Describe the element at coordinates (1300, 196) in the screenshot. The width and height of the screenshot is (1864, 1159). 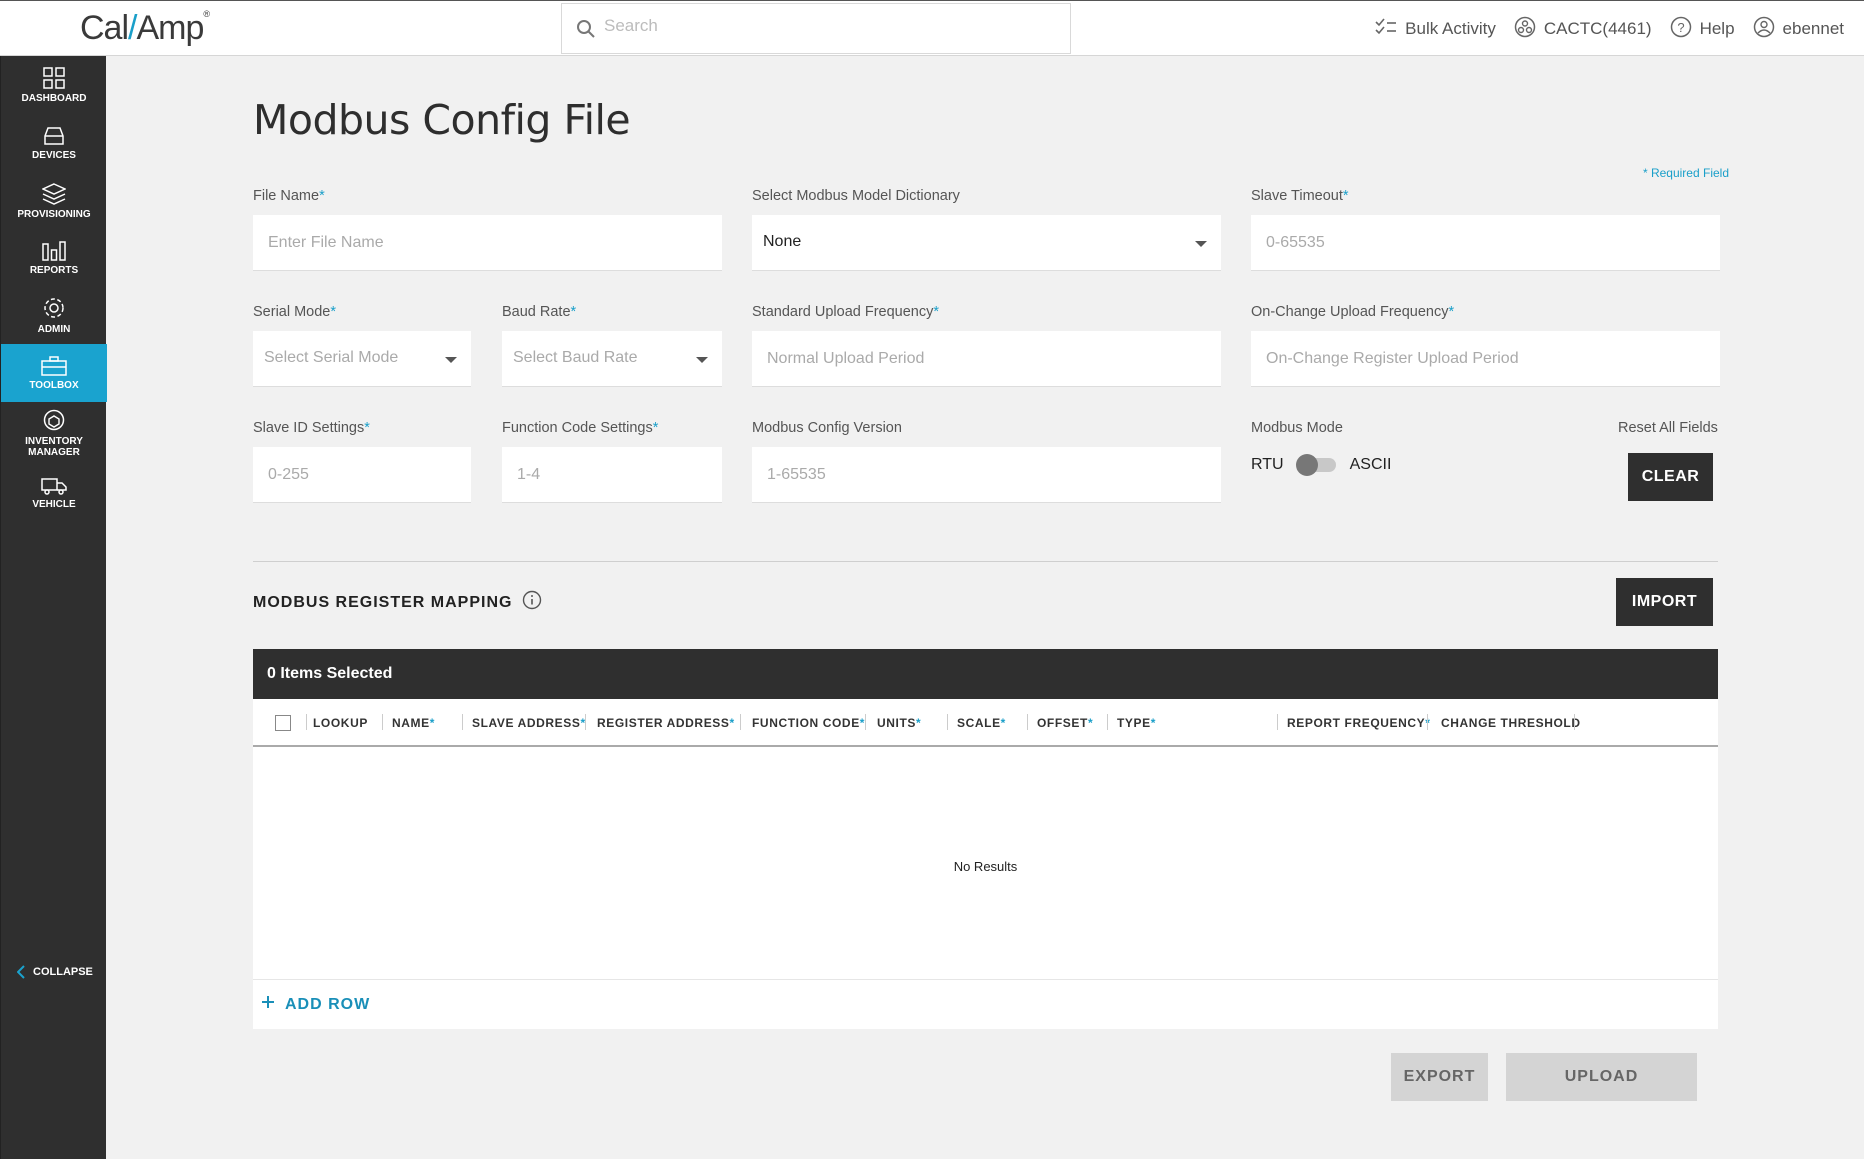
I see `slave-timeout-label: Slave Timeout*` at that location.